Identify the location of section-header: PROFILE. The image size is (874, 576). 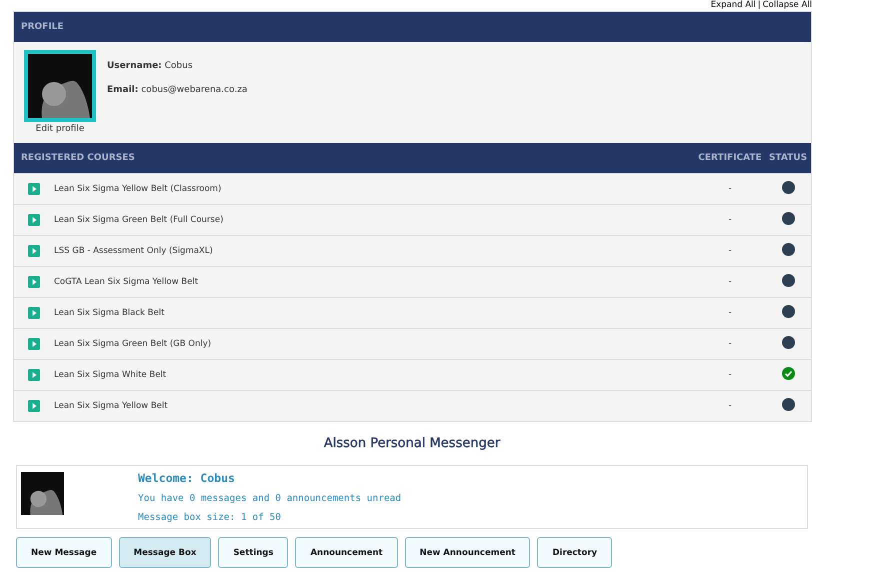
(412, 27).